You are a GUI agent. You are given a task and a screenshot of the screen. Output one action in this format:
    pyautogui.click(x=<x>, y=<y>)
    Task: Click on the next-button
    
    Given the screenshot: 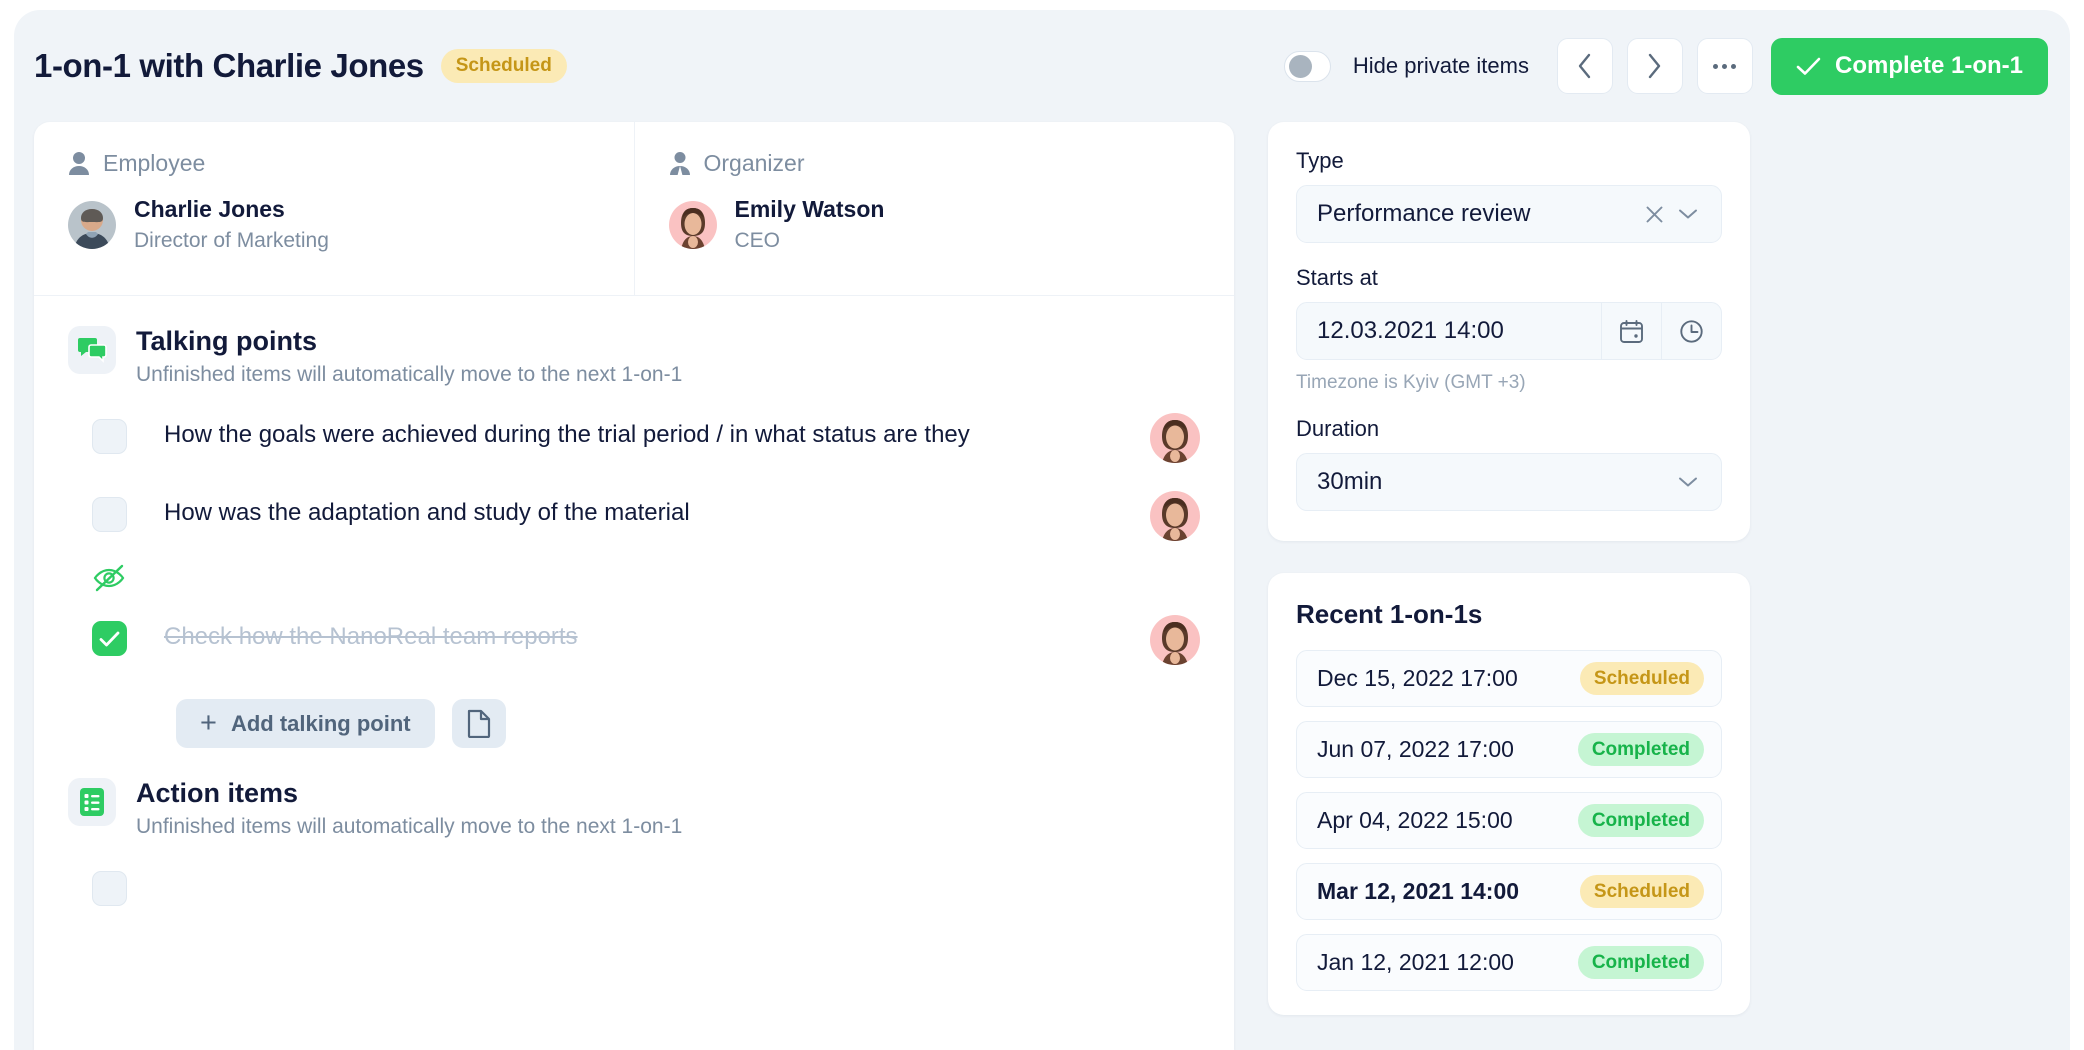 What is the action you would take?
    pyautogui.click(x=1654, y=66)
    